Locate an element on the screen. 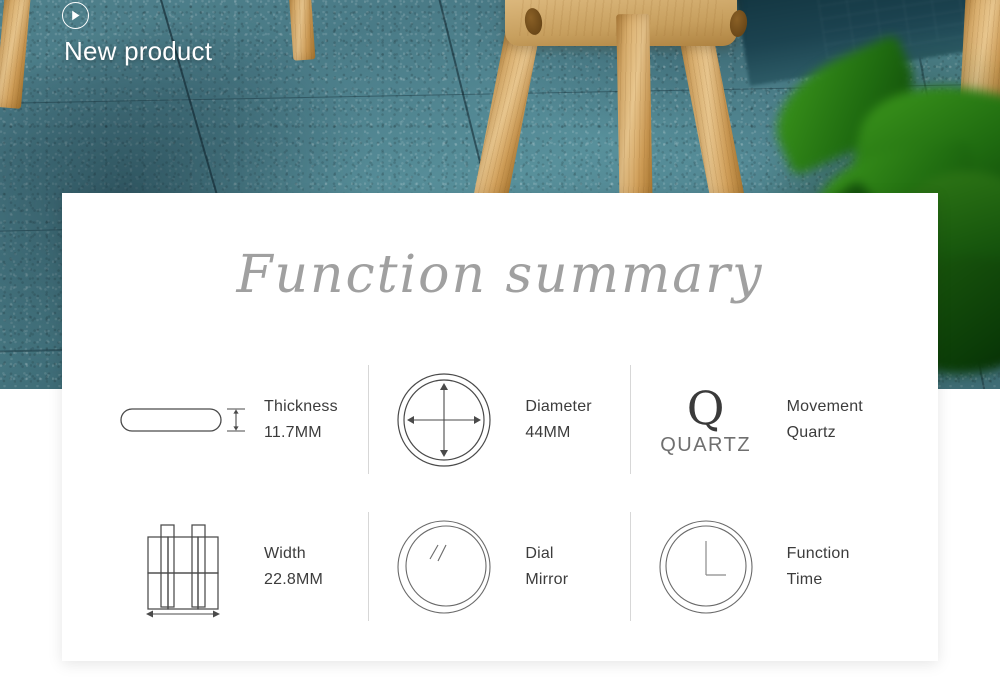 This screenshot has height=696, width=1000. quartz-letter: Q is located at coordinates (705, 407).